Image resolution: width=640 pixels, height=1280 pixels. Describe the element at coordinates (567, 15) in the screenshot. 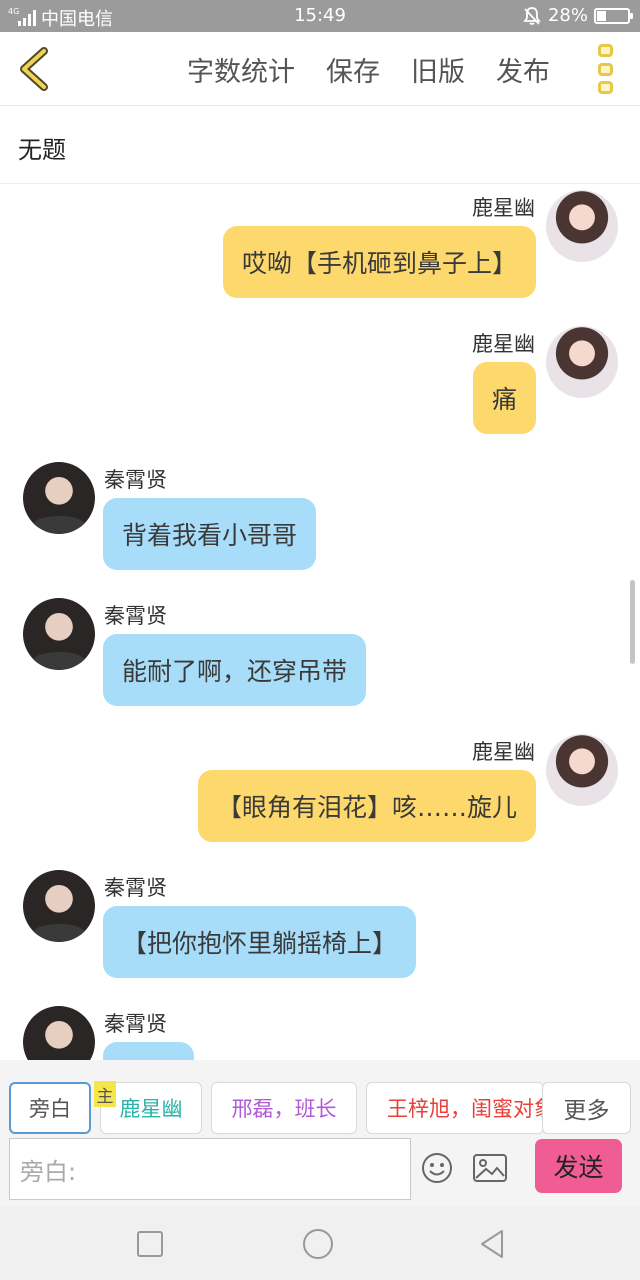

I see `battery-percent: 28%` at that location.